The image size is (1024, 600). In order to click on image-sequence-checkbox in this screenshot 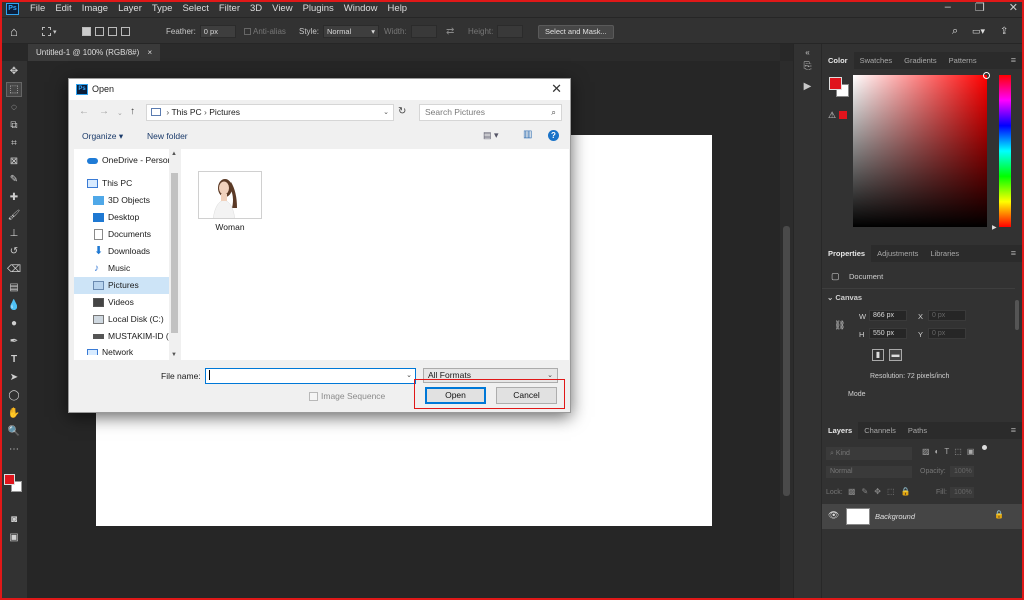, I will do `click(313, 396)`.